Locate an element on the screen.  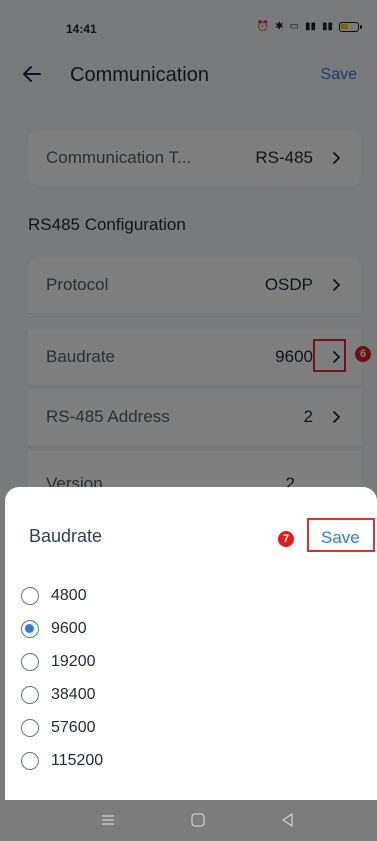
option-label: 9600 is located at coordinates (69, 628).